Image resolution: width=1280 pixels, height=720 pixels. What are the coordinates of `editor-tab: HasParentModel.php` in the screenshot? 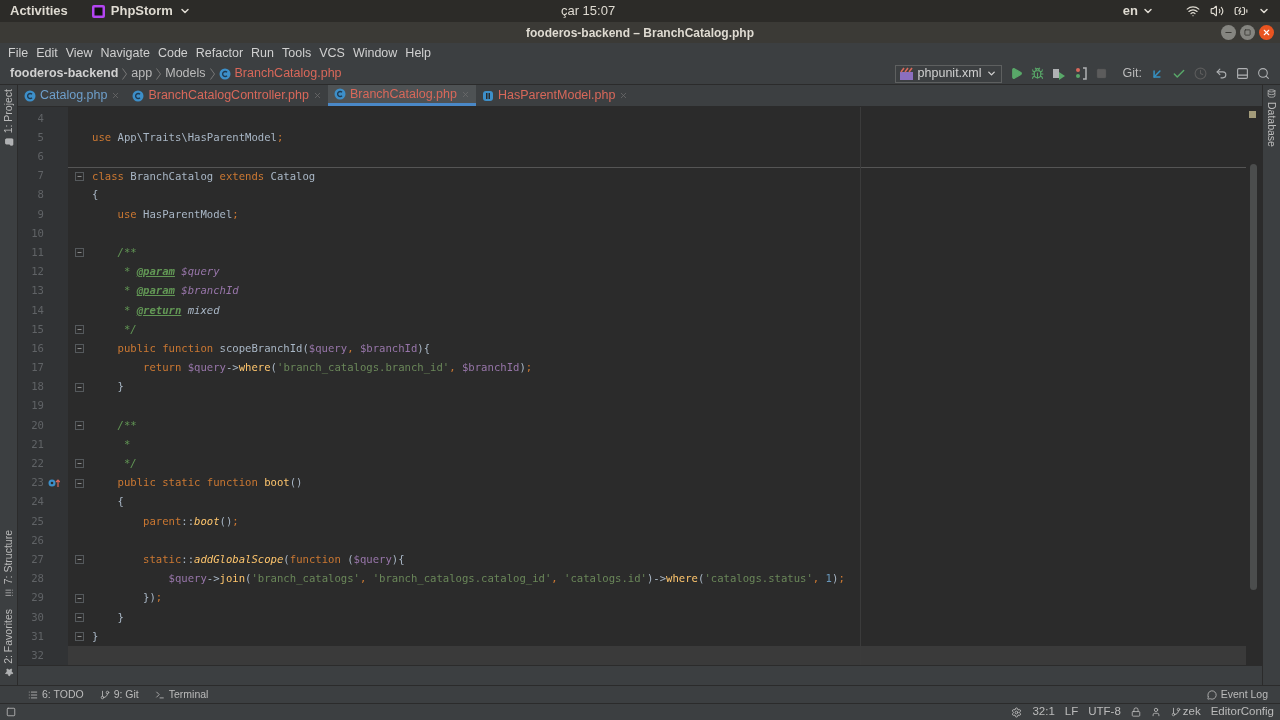 It's located at (555, 95).